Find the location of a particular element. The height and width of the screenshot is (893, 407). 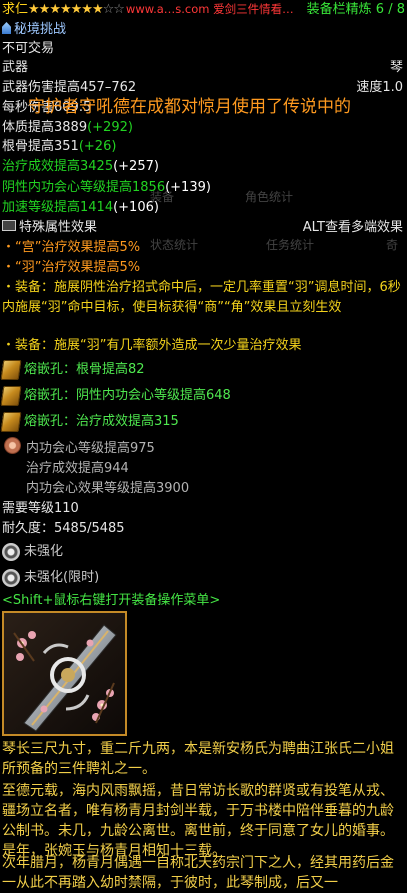

stat-bonus: (+292) is located at coordinates (110, 127).